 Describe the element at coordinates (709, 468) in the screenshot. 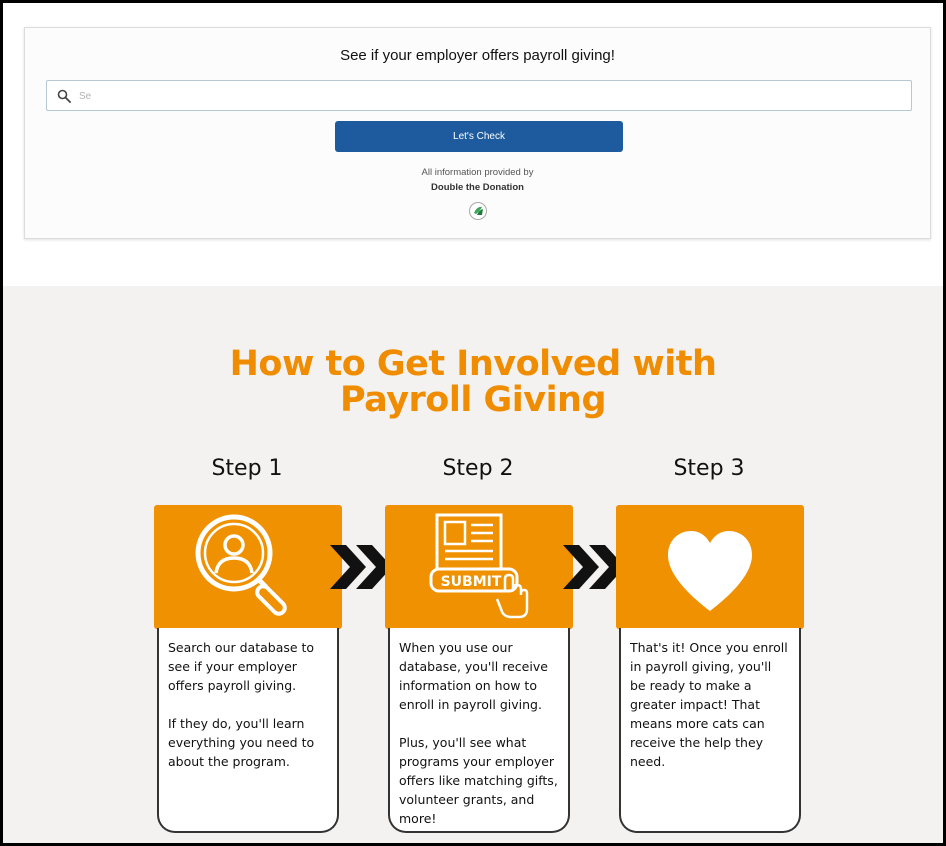

I see `step-3-label: Step 3` at that location.